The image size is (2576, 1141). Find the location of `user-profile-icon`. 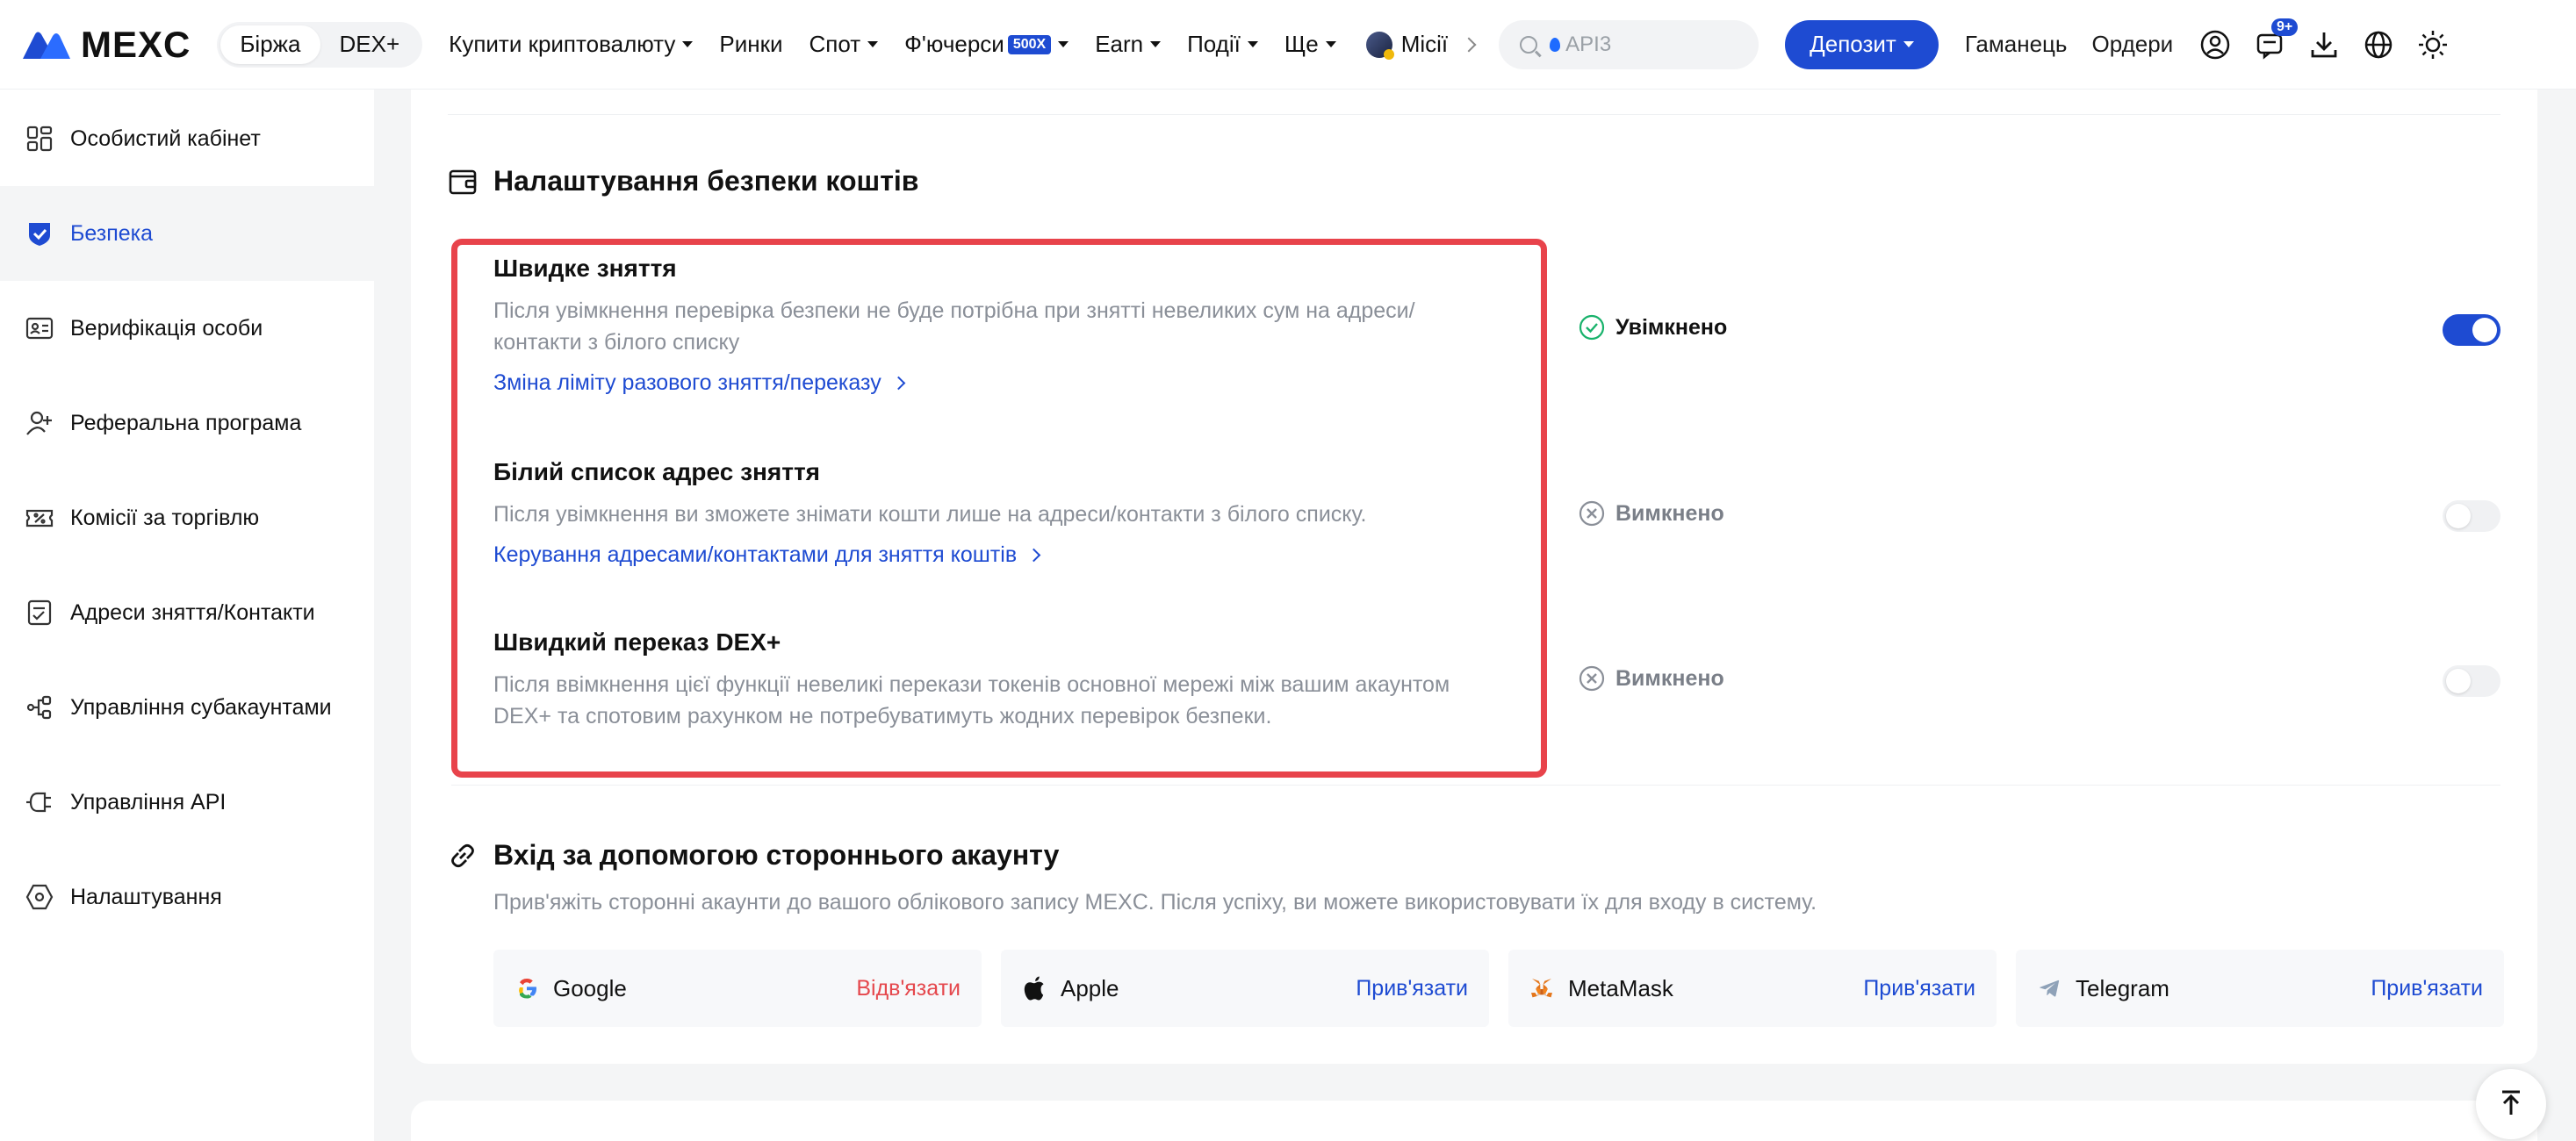

user-profile-icon is located at coordinates (2215, 45).